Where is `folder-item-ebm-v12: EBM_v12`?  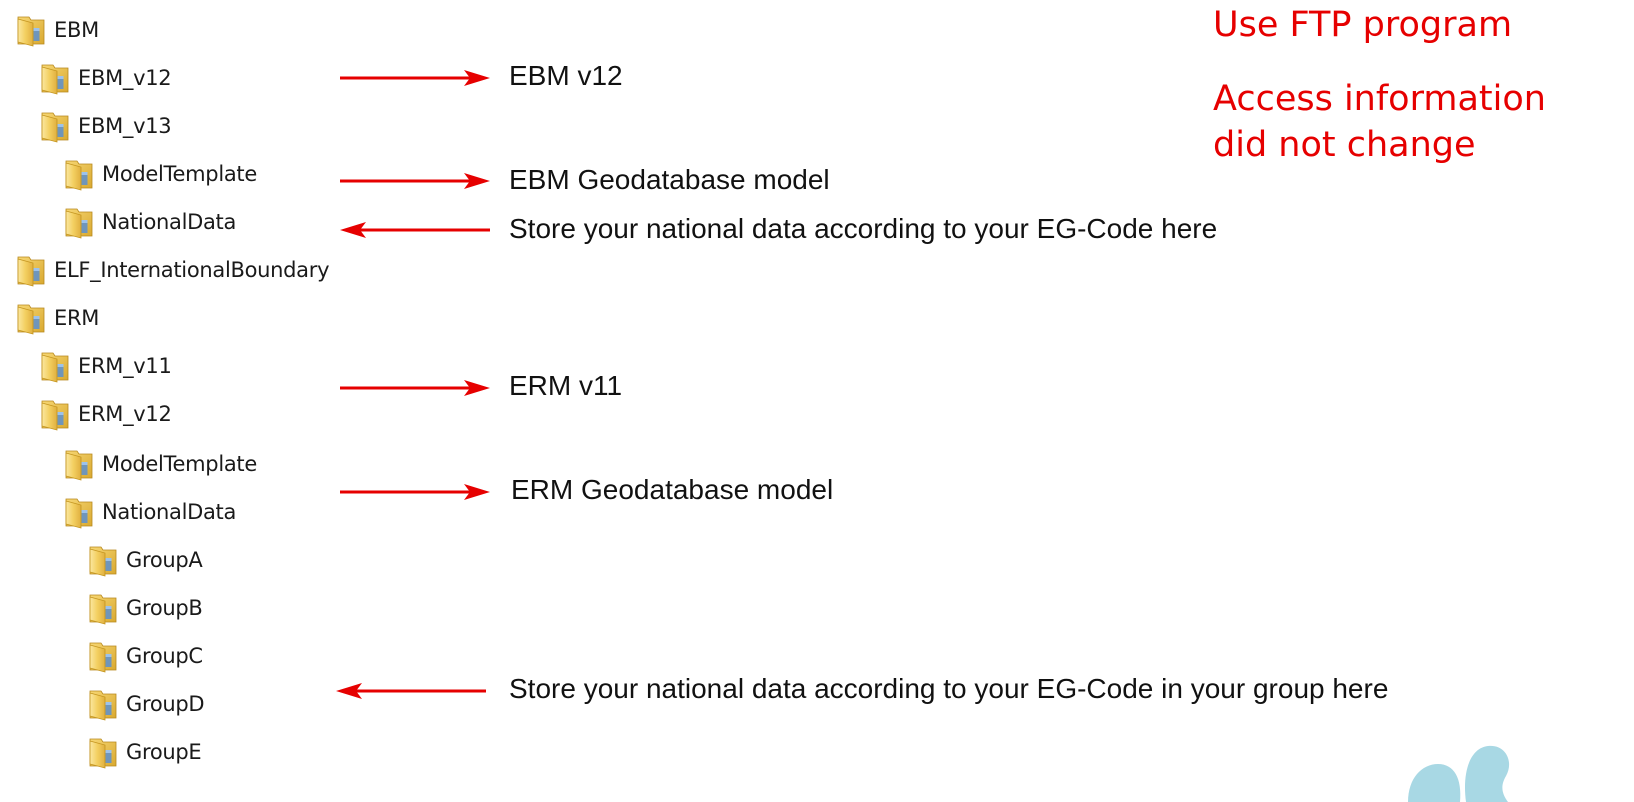
folder-item-ebm-v12: EBM_v12 is located at coordinates (105, 78).